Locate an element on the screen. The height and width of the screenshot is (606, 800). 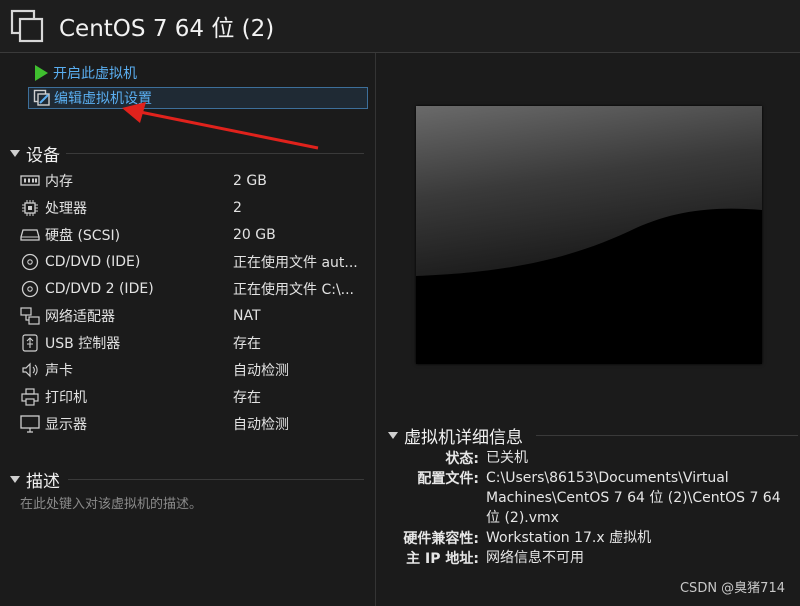
hardware-compat-label: 硬件兼容性: is located at coordinates (441, 539).